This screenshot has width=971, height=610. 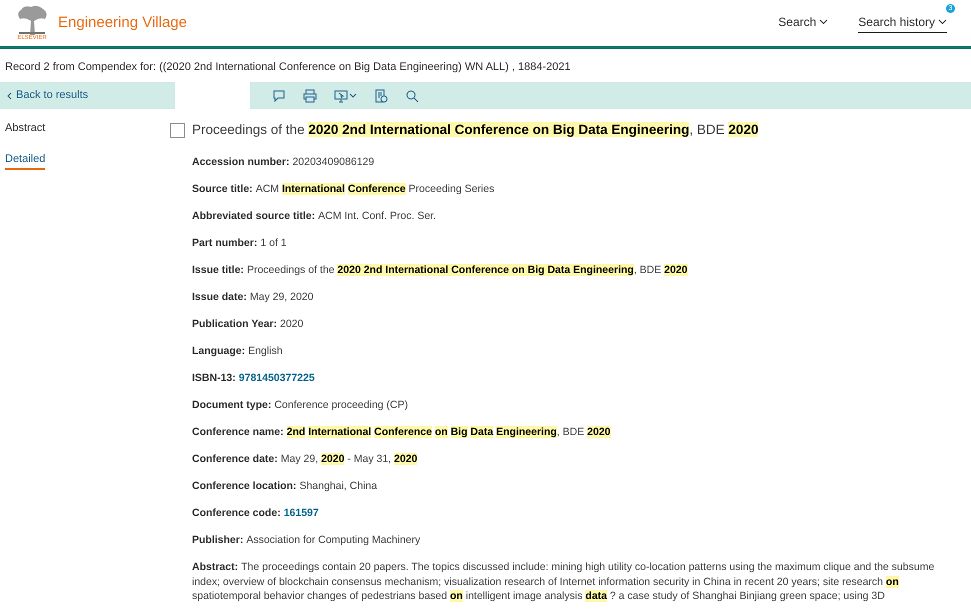 I want to click on record-field: Issue title: Proceedings of the 2020 2nd International Conference on Big Data Engineering, BDE 2020, so click(x=578, y=270).